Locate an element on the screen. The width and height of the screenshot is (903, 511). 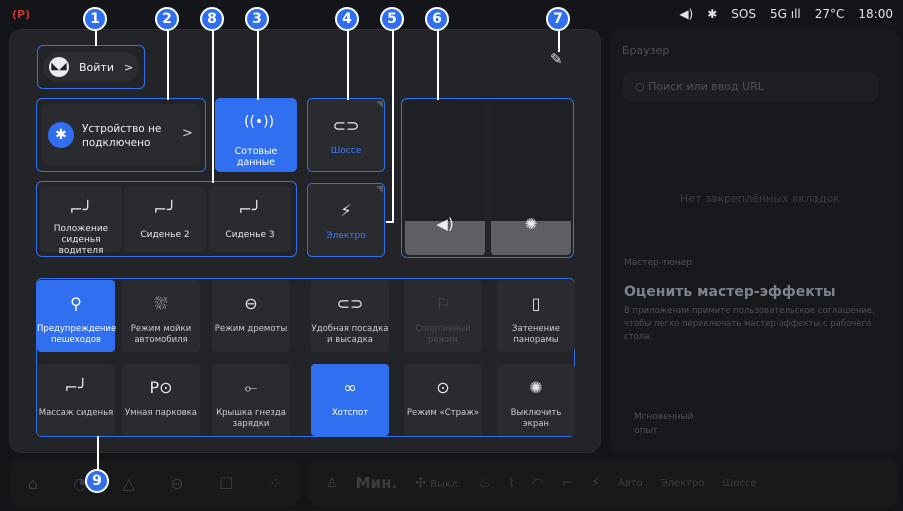
browser-title: Браузер is located at coordinates (646, 50).